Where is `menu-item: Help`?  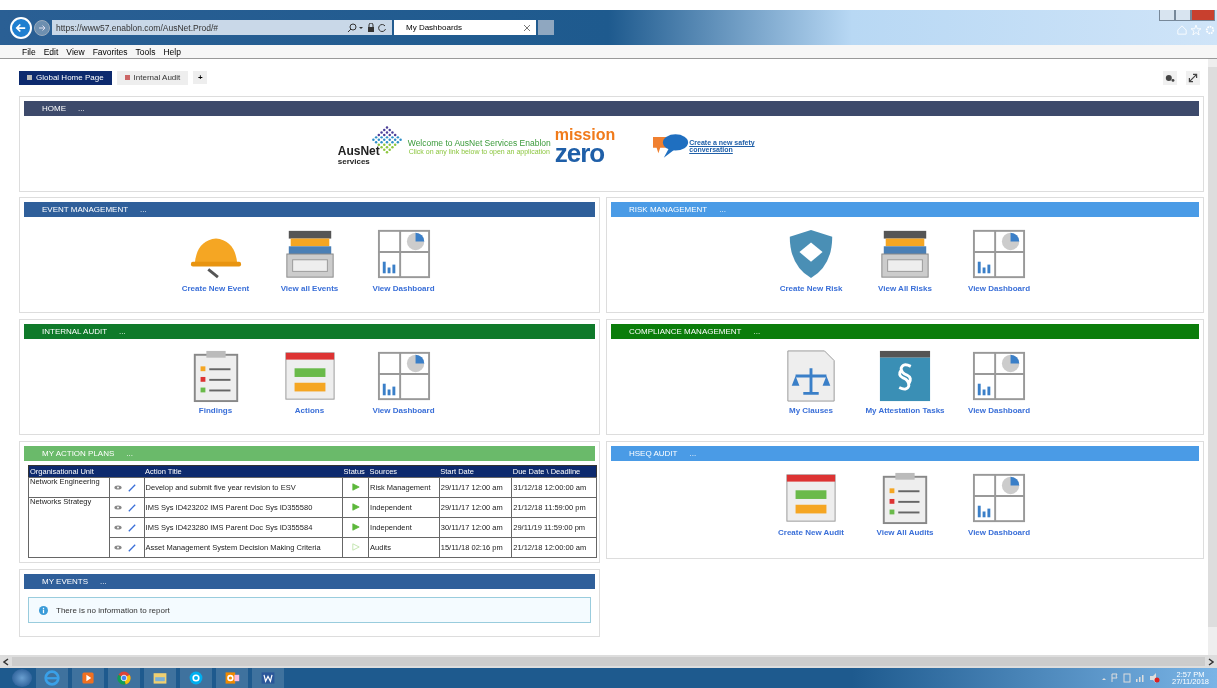
menu-item: Help is located at coordinates (172, 51).